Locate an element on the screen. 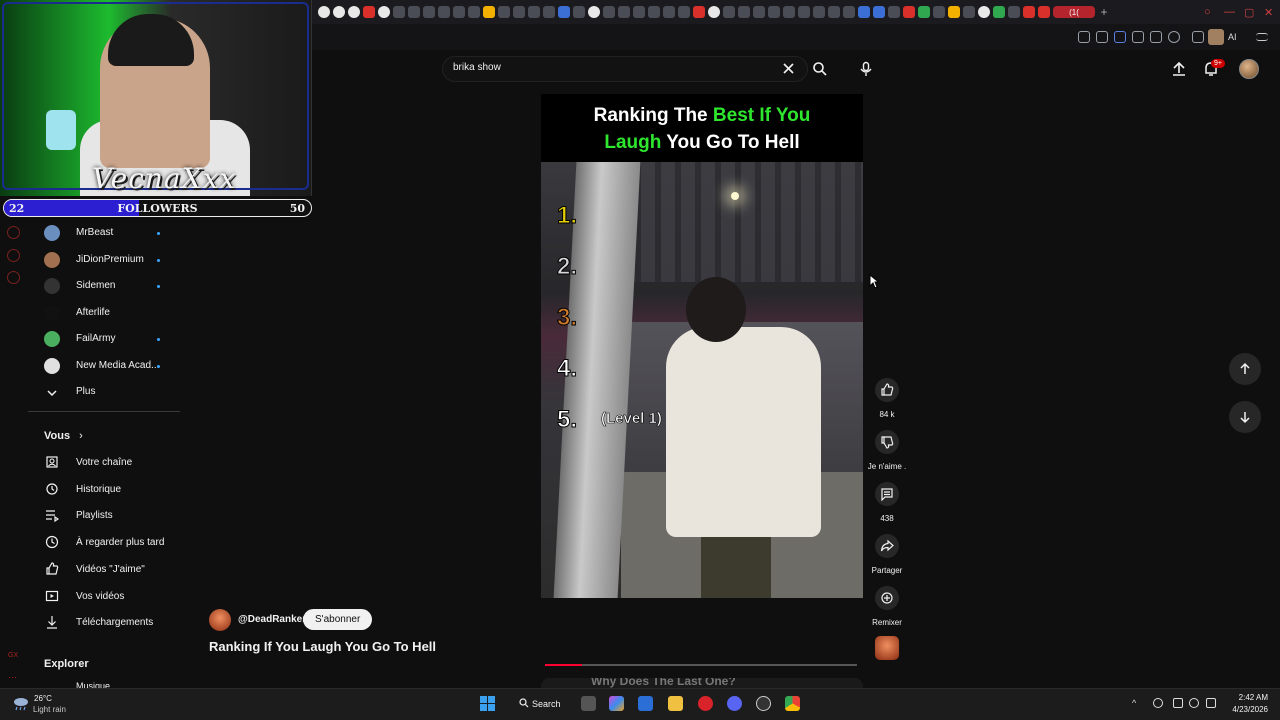  sidebar-more: Plus is located at coordinates (85, 391).